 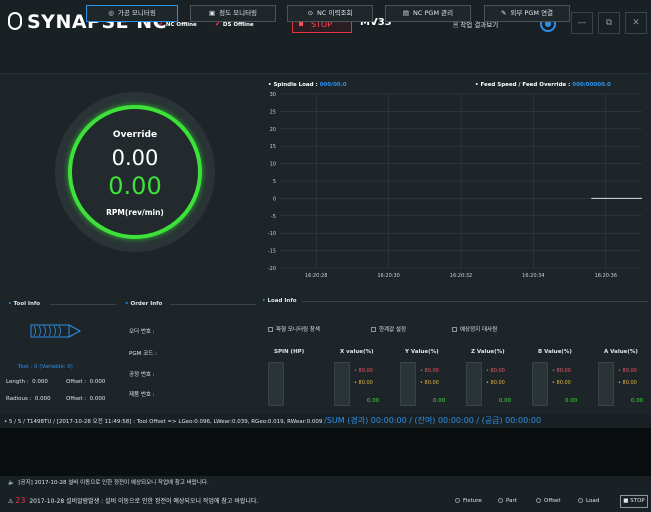 I want to click on load-col-b: B Value(%), so click(x=555, y=352).